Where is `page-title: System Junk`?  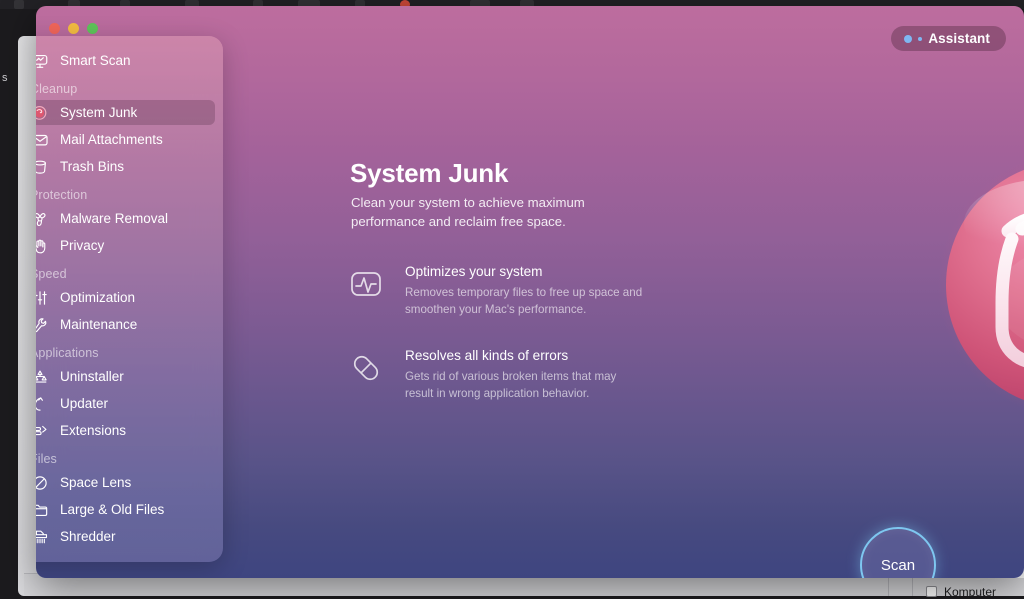
page-title: System Junk is located at coordinates (429, 173).